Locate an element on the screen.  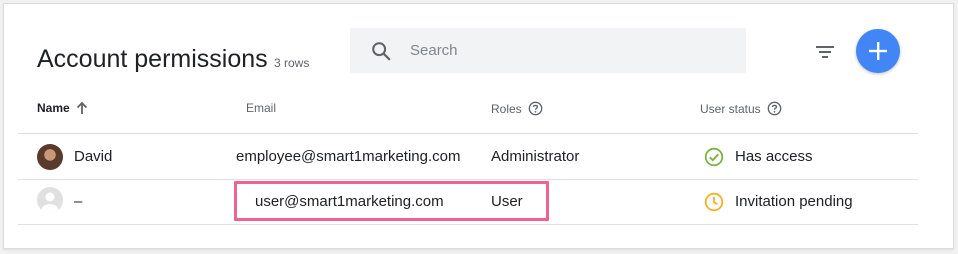
filter-icon is located at coordinates (825, 52).